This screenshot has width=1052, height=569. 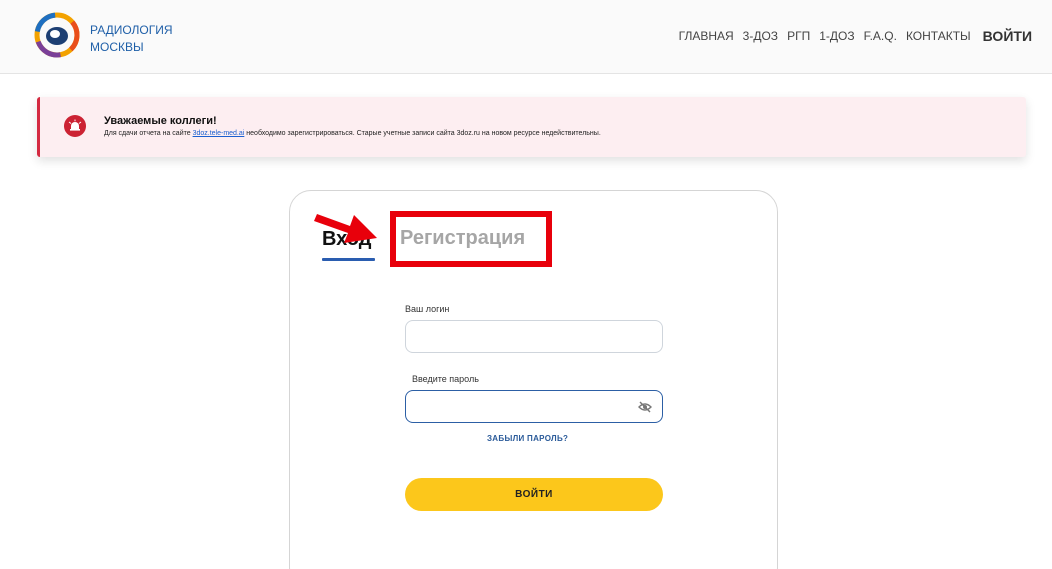 I want to click on forgot-password-link: ЗАБЫЛИ ПАРОЛЬ?, so click(x=527, y=438).